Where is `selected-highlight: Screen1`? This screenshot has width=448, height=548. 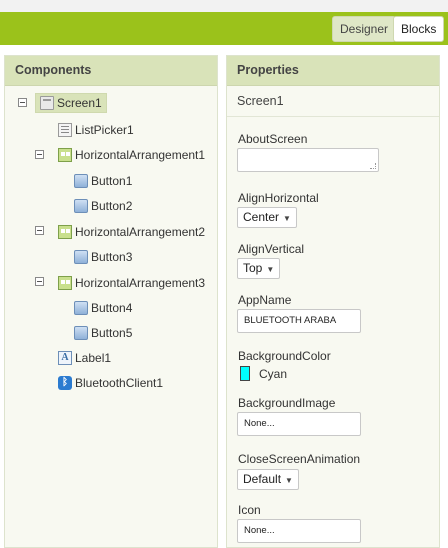 selected-highlight: Screen1 is located at coordinates (71, 103).